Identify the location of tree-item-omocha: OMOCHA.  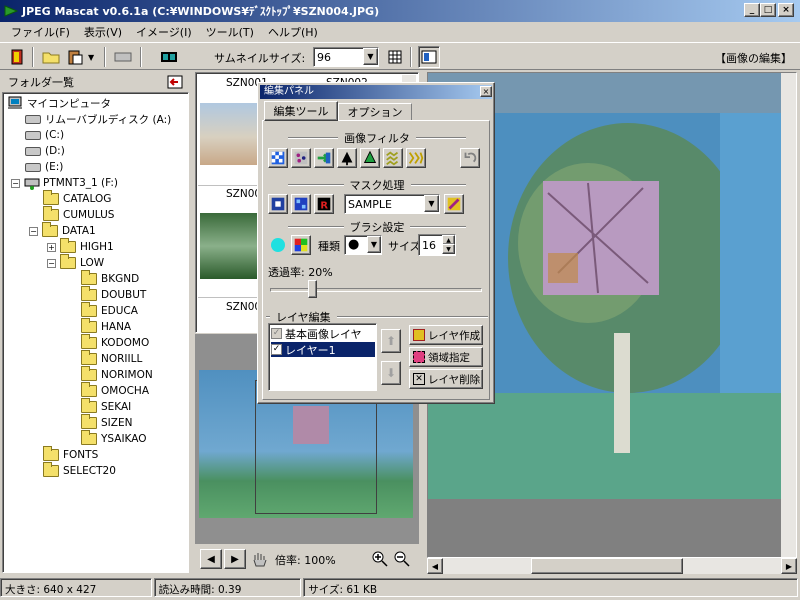
(115, 390).